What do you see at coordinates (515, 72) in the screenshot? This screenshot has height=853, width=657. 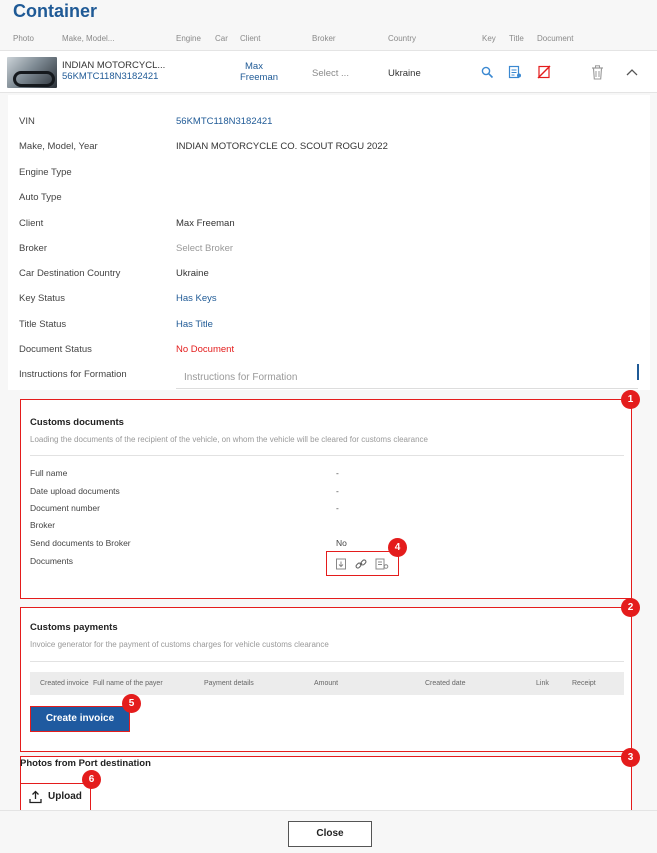 I see `title-icon` at bounding box center [515, 72].